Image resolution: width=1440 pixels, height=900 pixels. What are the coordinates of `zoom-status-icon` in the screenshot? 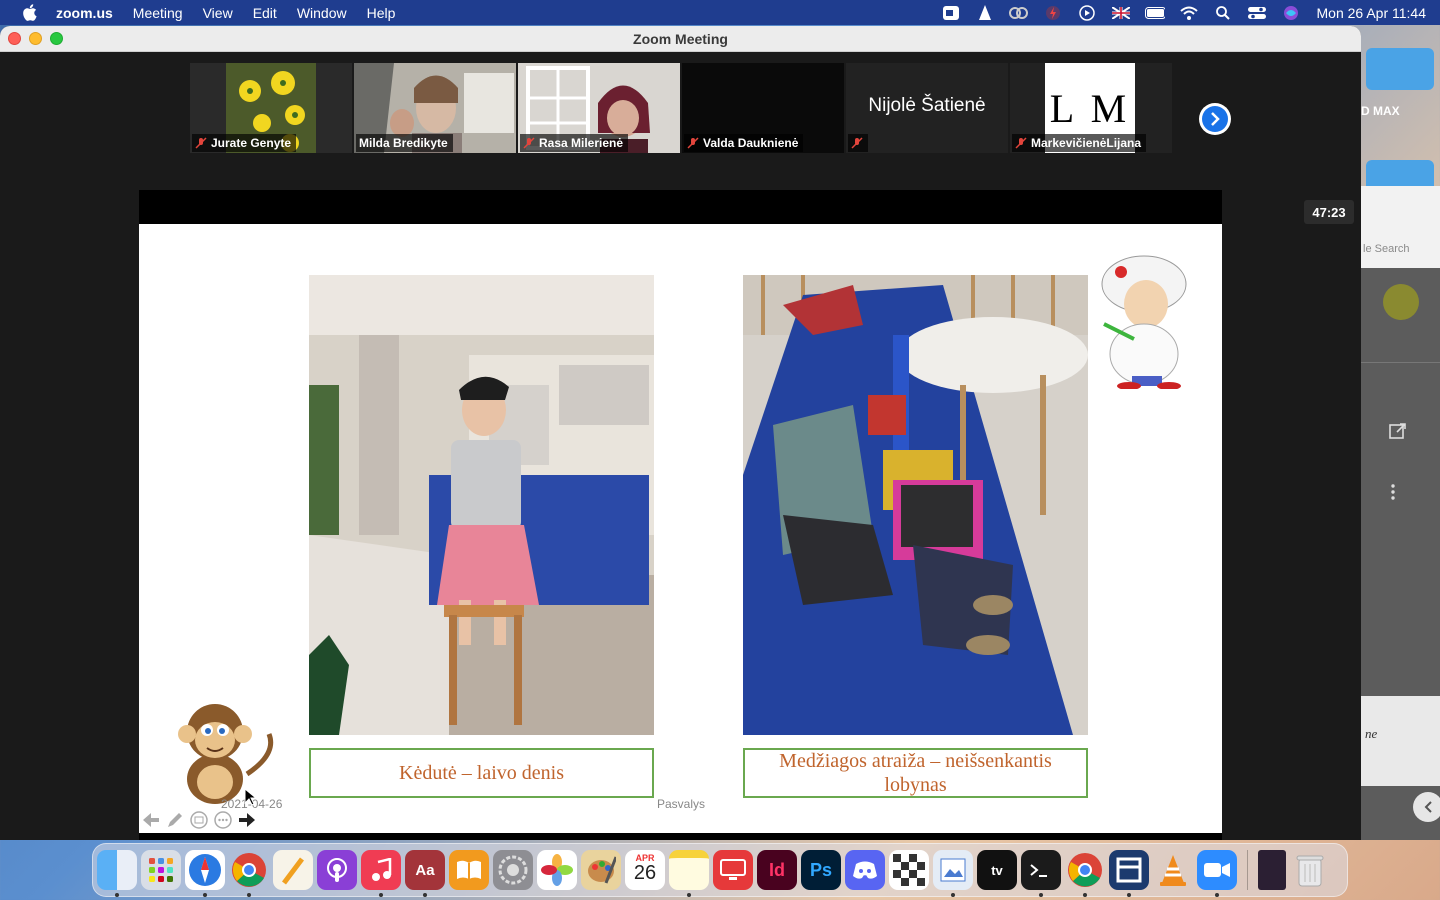 It's located at (951, 13).